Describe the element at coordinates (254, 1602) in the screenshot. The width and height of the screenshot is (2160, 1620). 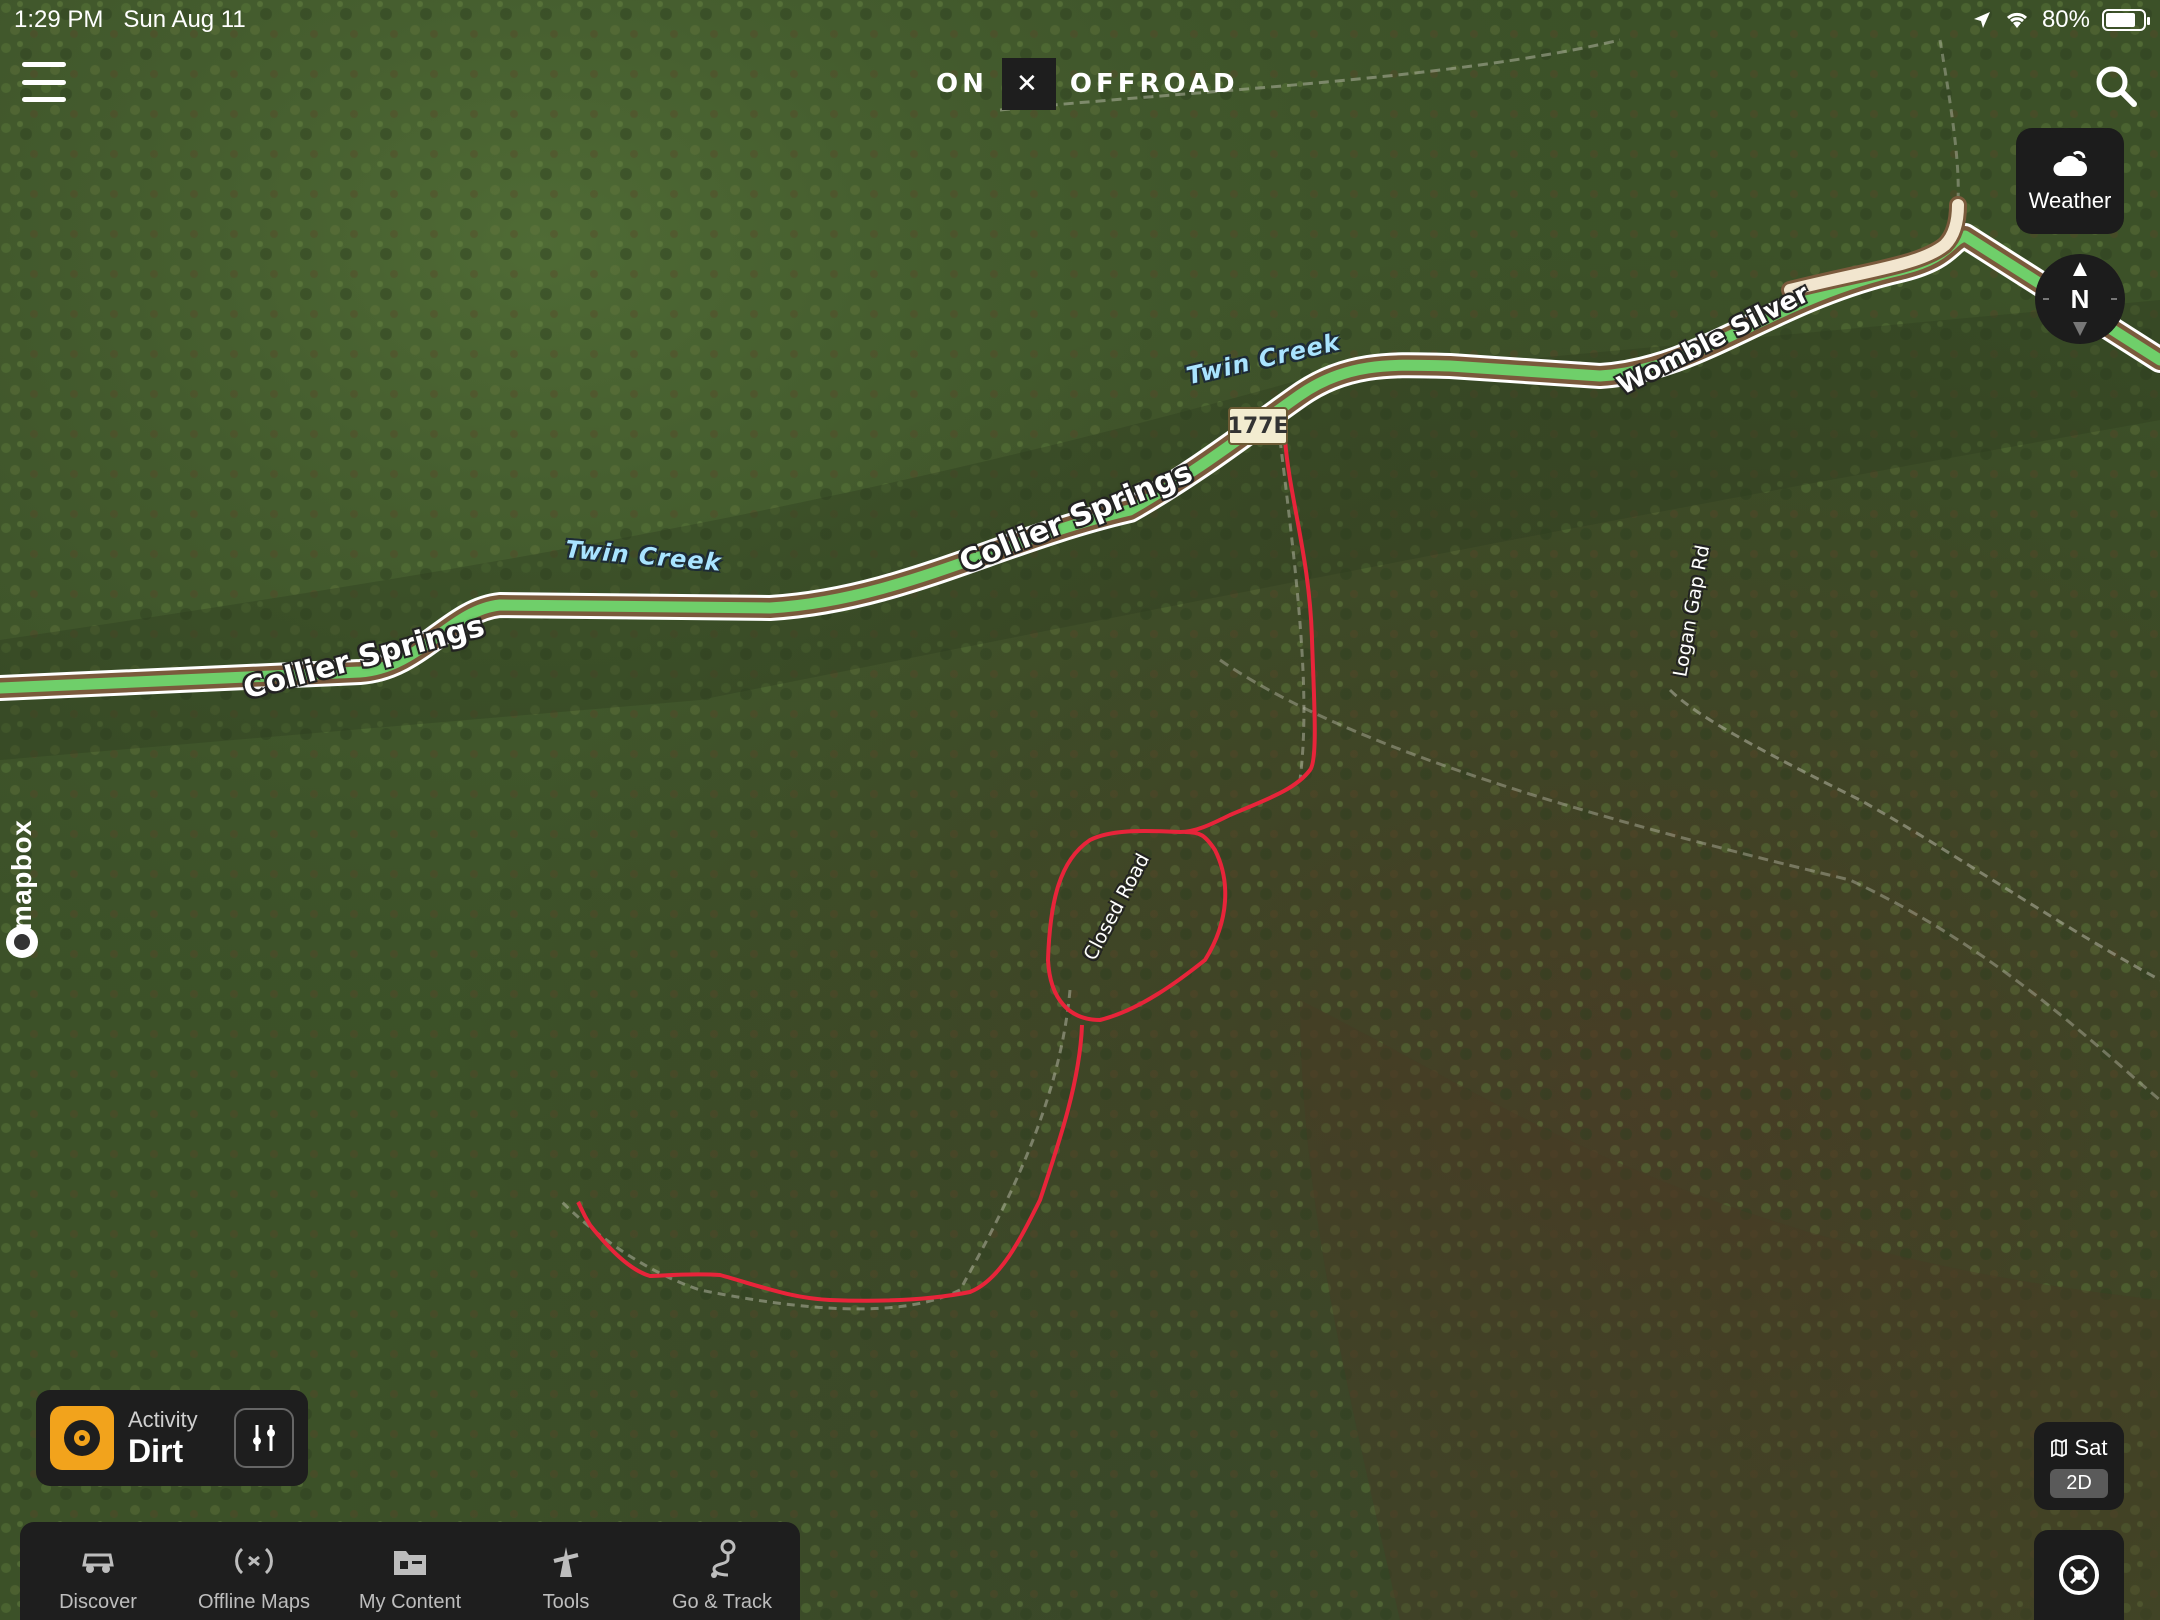
I see `tab-label: Offline Maps` at that location.